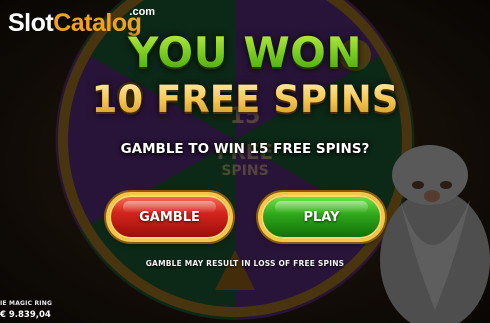 Image resolution: width=490 pixels, height=323 pixels. I want to click on play-button: PLAY, so click(321, 217).